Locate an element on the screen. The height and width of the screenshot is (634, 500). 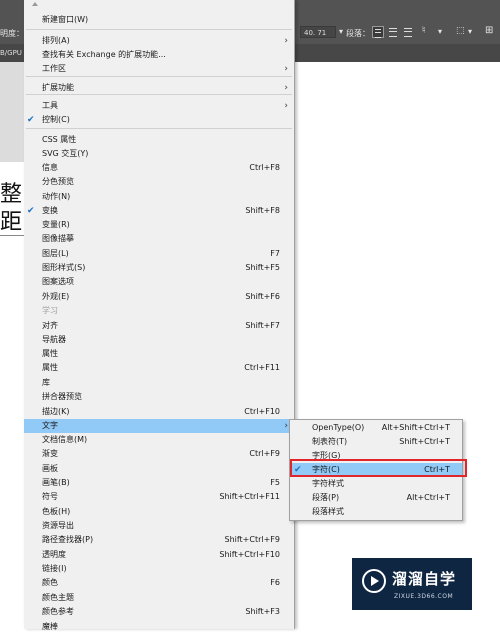
menu-item-label: 控制(C) is located at coordinates (56, 119).